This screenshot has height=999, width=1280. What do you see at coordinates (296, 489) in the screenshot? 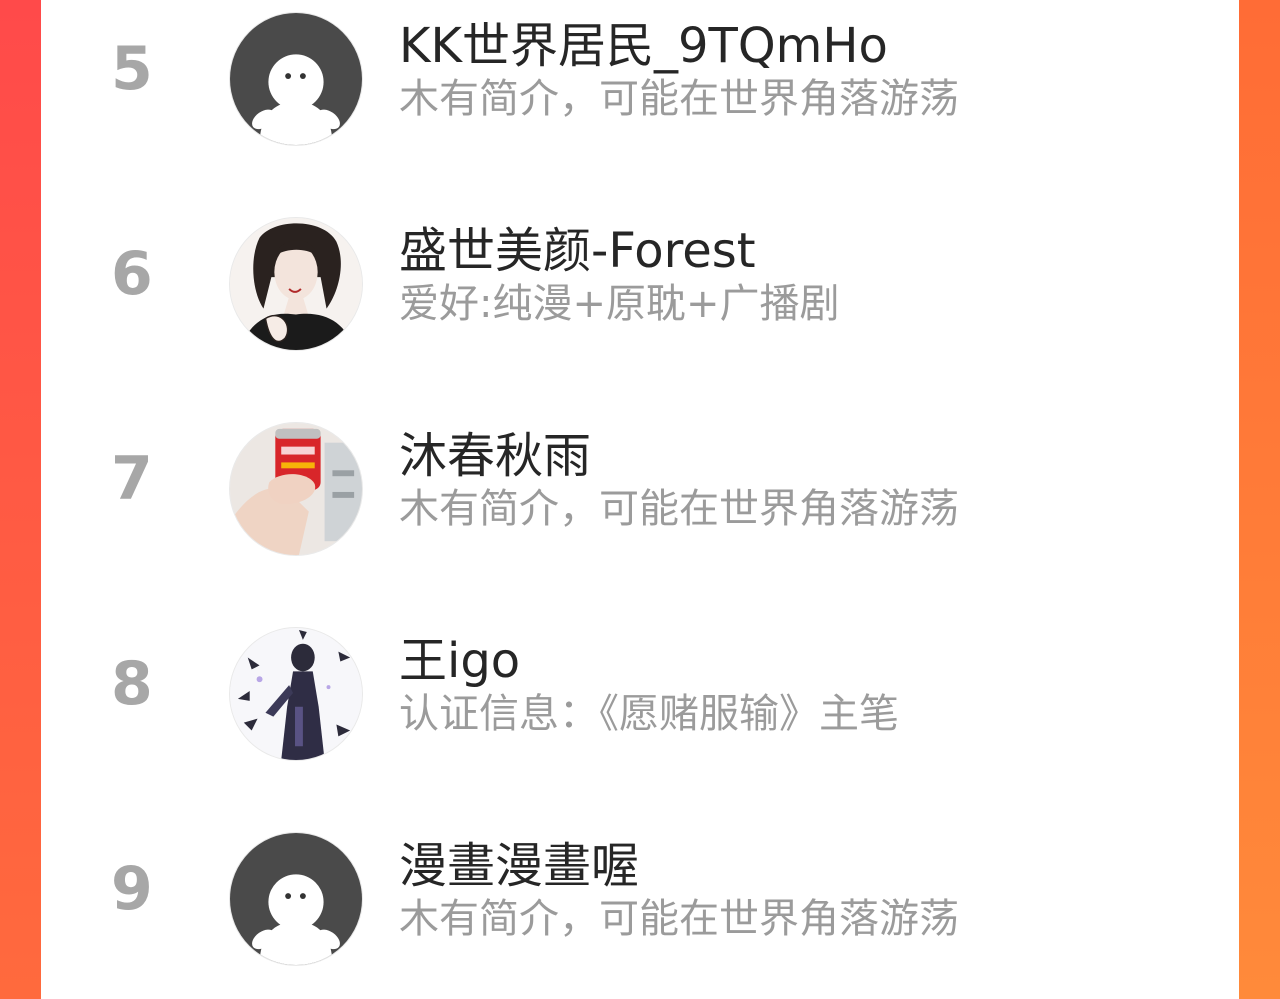
I see `photo-avatar-icon` at bounding box center [296, 489].